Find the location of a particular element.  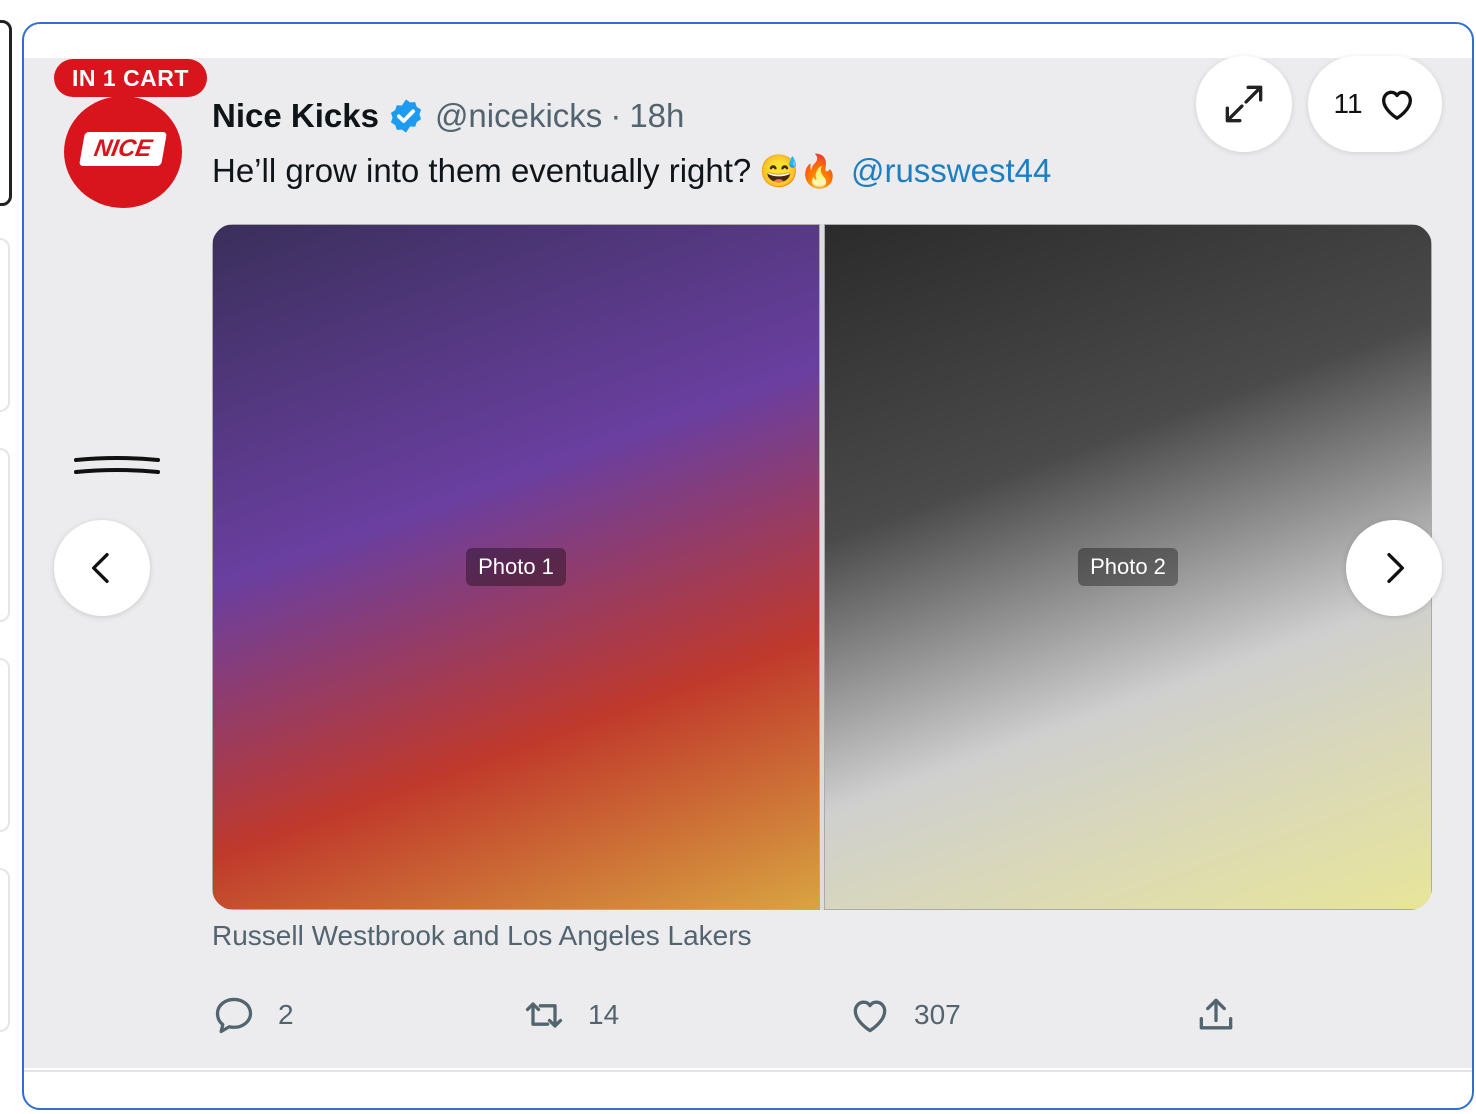

mention-link: @russwest44 is located at coordinates (951, 171).